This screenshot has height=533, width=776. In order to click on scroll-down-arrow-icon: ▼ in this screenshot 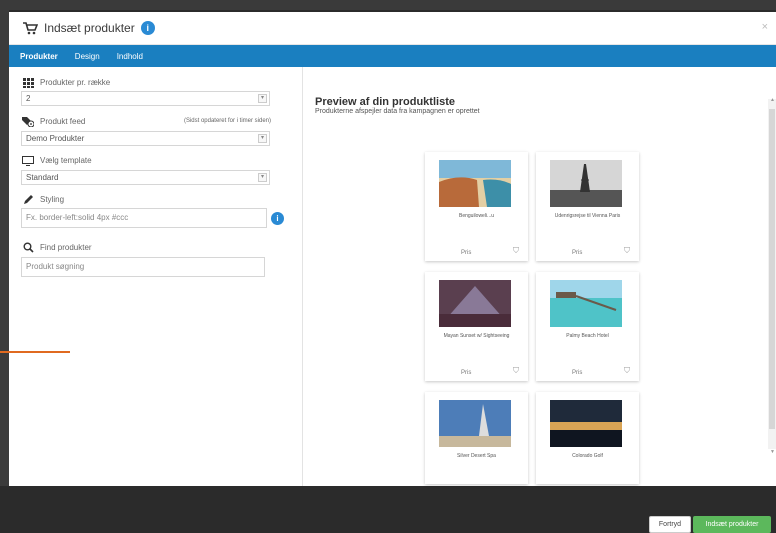, I will do `click(772, 452)`.